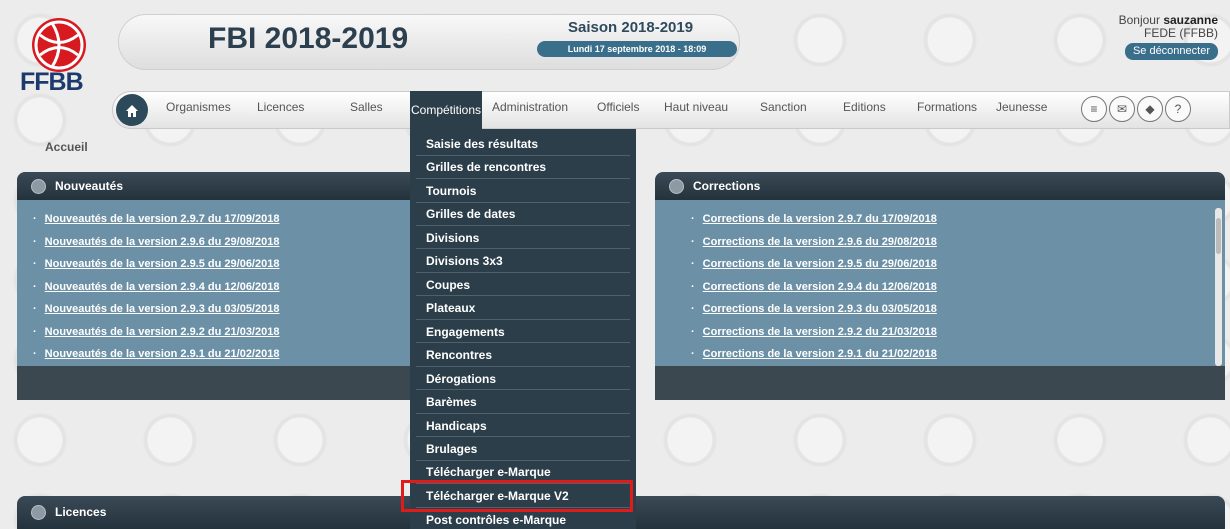 The width and height of the screenshot is (1230, 529). Describe the element at coordinates (1190, 20) in the screenshot. I see `username: sauzanne` at that location.